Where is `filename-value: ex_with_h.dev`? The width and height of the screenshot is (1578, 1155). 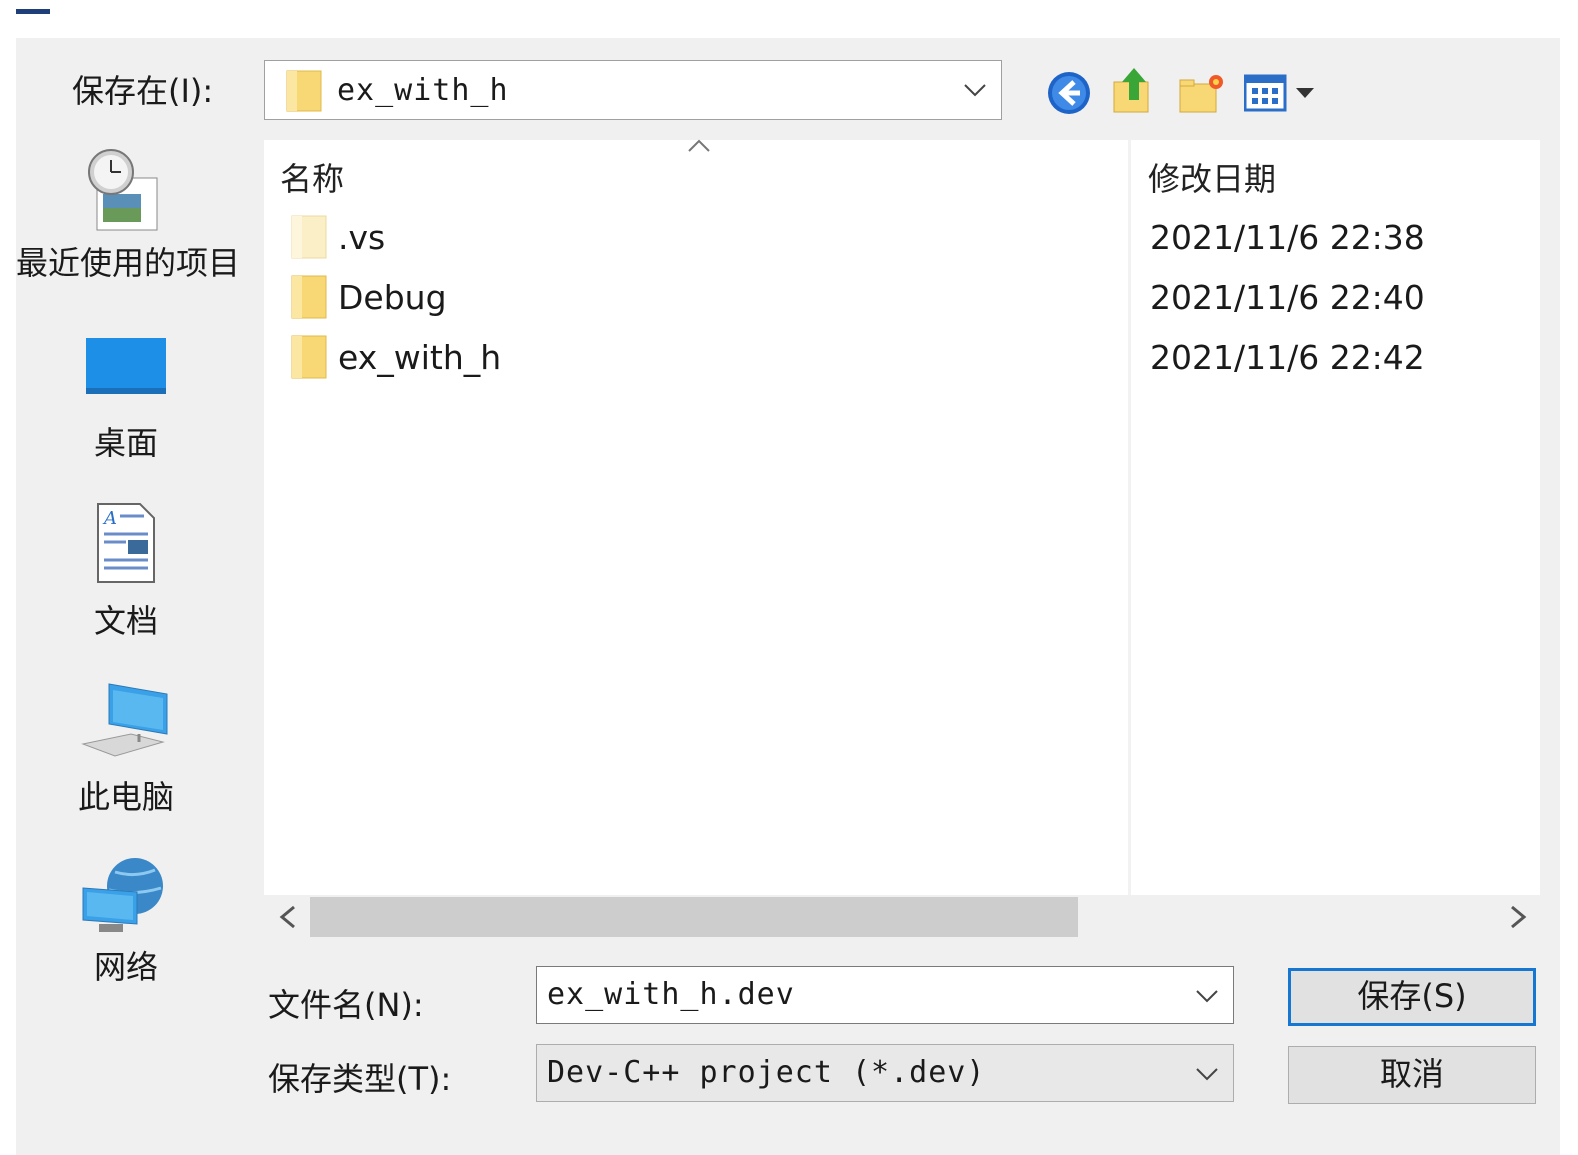 filename-value: ex_with_h.dev is located at coordinates (671, 994).